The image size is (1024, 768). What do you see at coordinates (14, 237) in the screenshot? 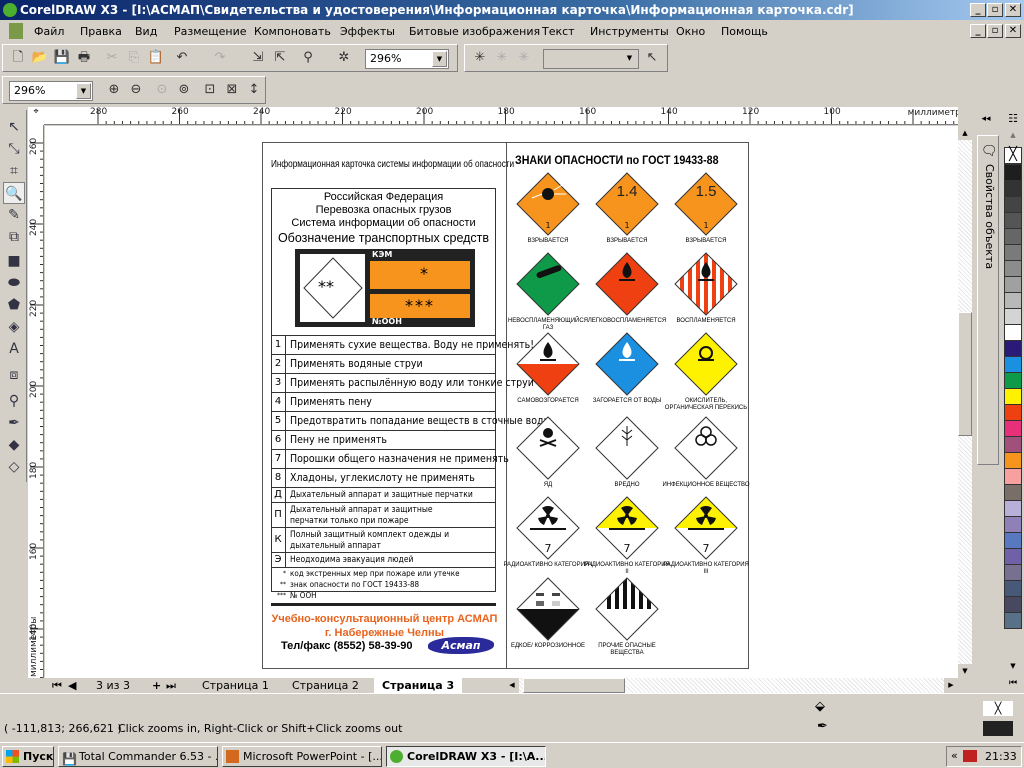
I see `smart-fill-icon: ⧉` at bounding box center [14, 237].